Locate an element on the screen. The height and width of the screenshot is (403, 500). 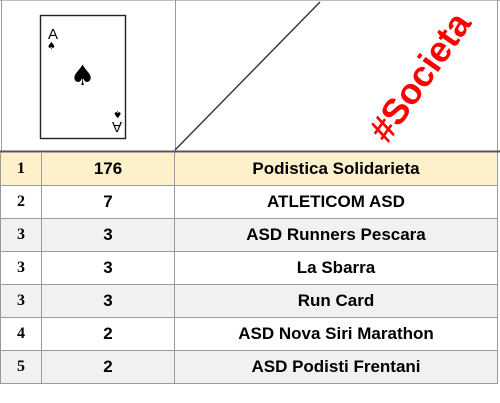
ace-of-spades-icon: A ♠ ♠ A ♠ is located at coordinates (83, 77).